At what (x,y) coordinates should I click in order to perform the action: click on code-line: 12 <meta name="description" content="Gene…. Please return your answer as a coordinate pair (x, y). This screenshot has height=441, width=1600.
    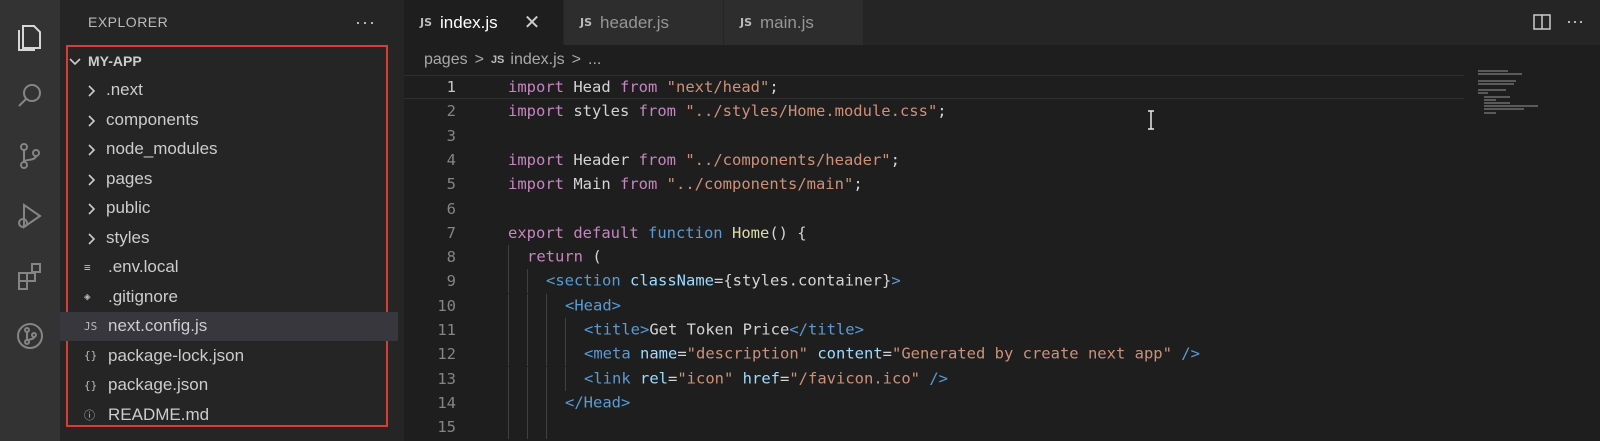
    Looking at the image, I should click on (934, 354).